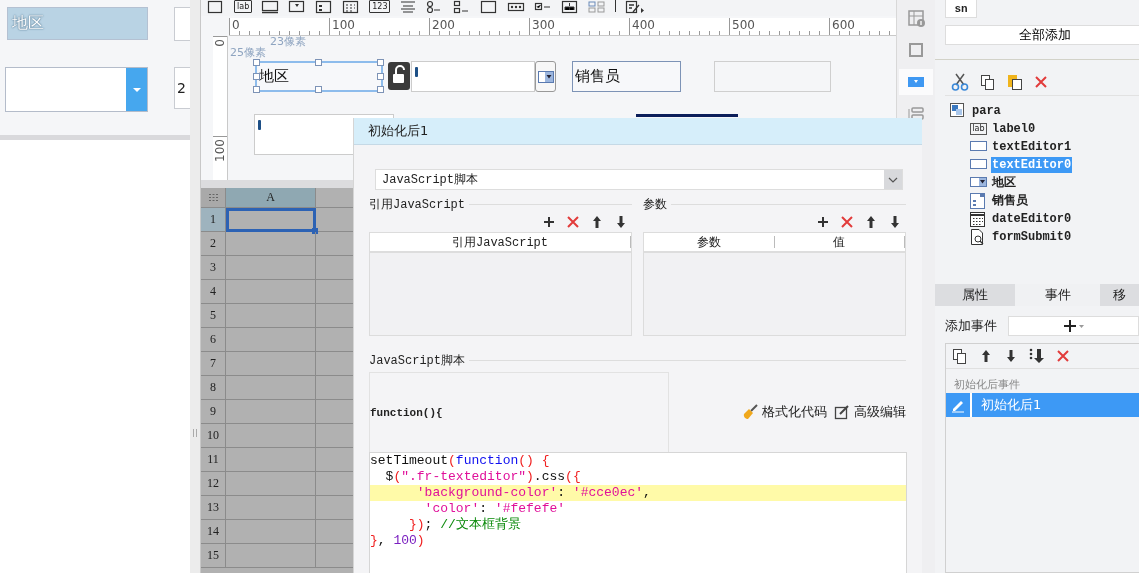  Describe the element at coordinates (1032, 219) in the screenshot. I see `tree-item: dateEditor0` at that location.